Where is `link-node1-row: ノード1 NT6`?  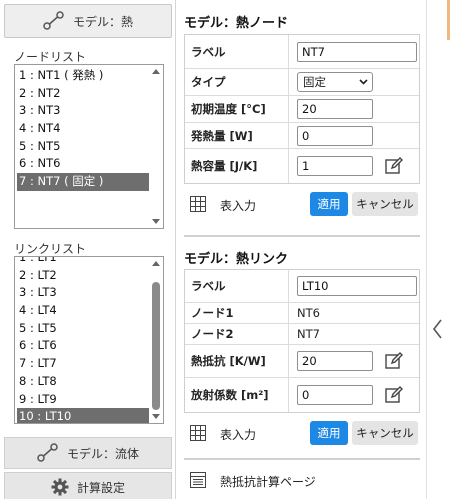
link-node1-row: ノード1 NT6 is located at coordinates (302, 313).